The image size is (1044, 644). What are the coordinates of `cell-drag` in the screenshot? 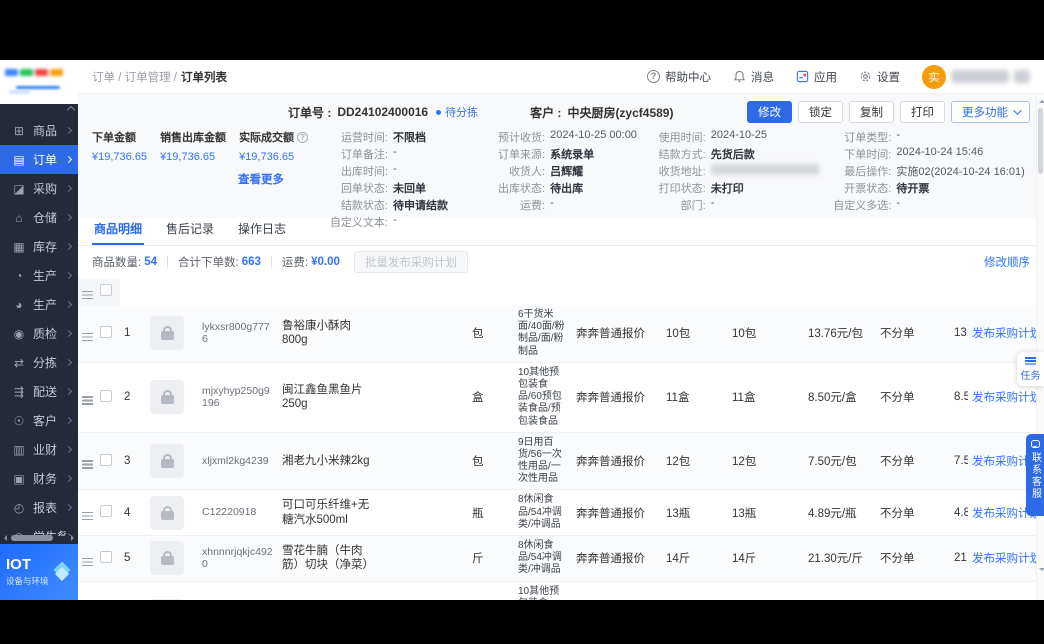 It's located at (87, 512).